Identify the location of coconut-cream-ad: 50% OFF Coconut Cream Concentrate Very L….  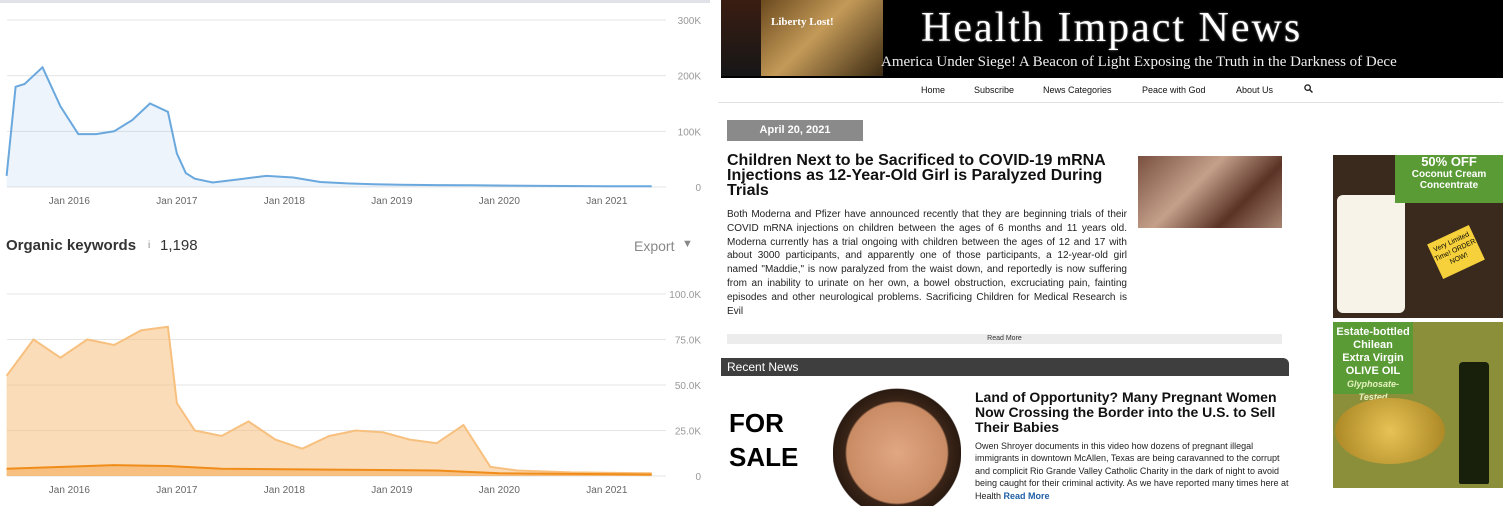
(1418, 236).